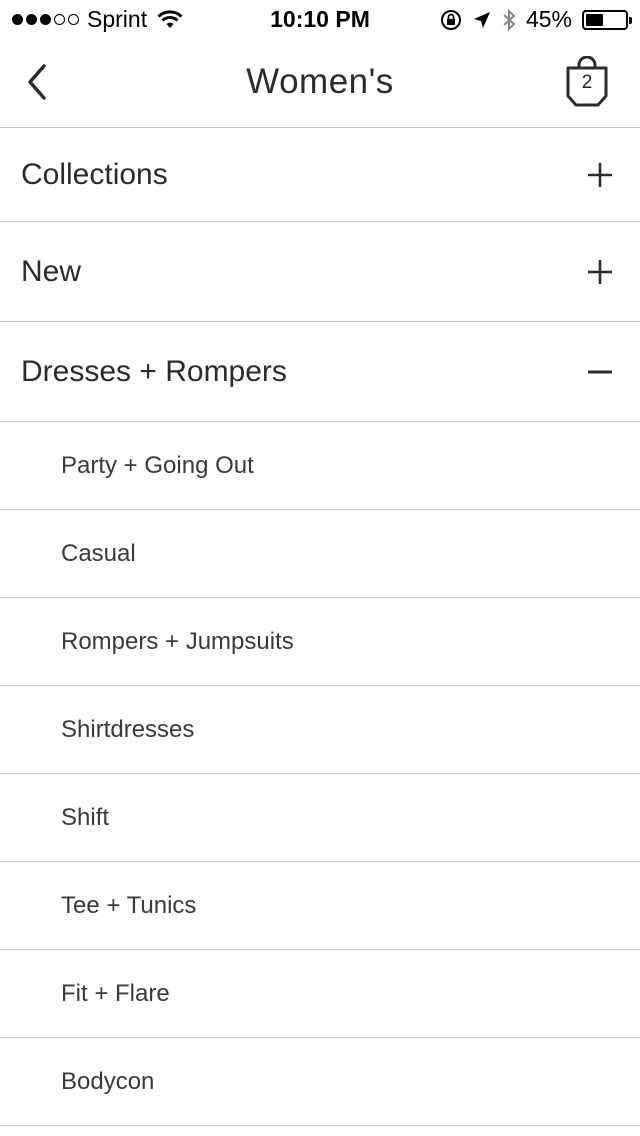  What do you see at coordinates (320, 372) in the screenshot?
I see `category-dresses-rompers: Dresses + Rompers` at bounding box center [320, 372].